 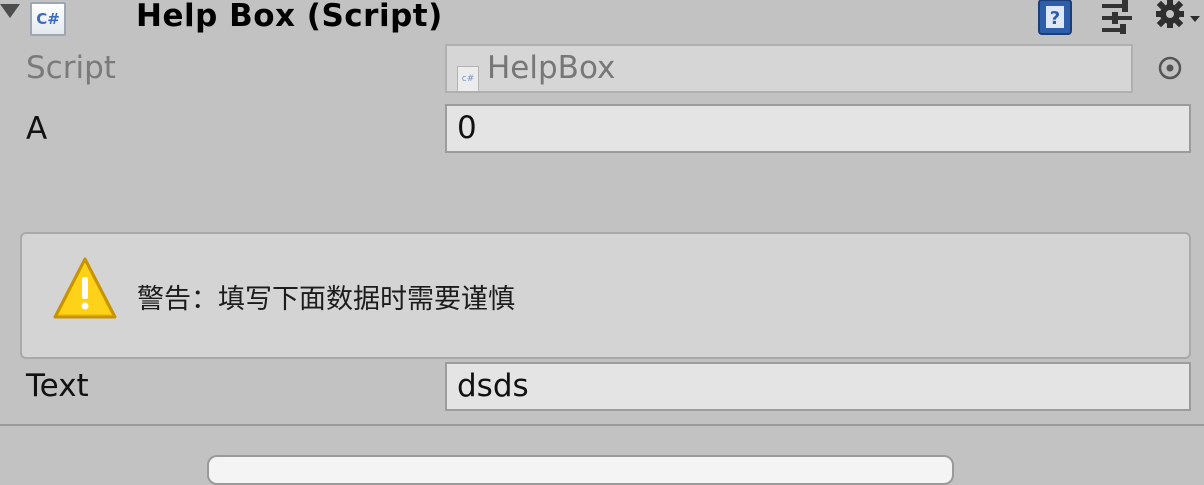 I want to click on help-book-icon: ?, so click(x=1056, y=18).